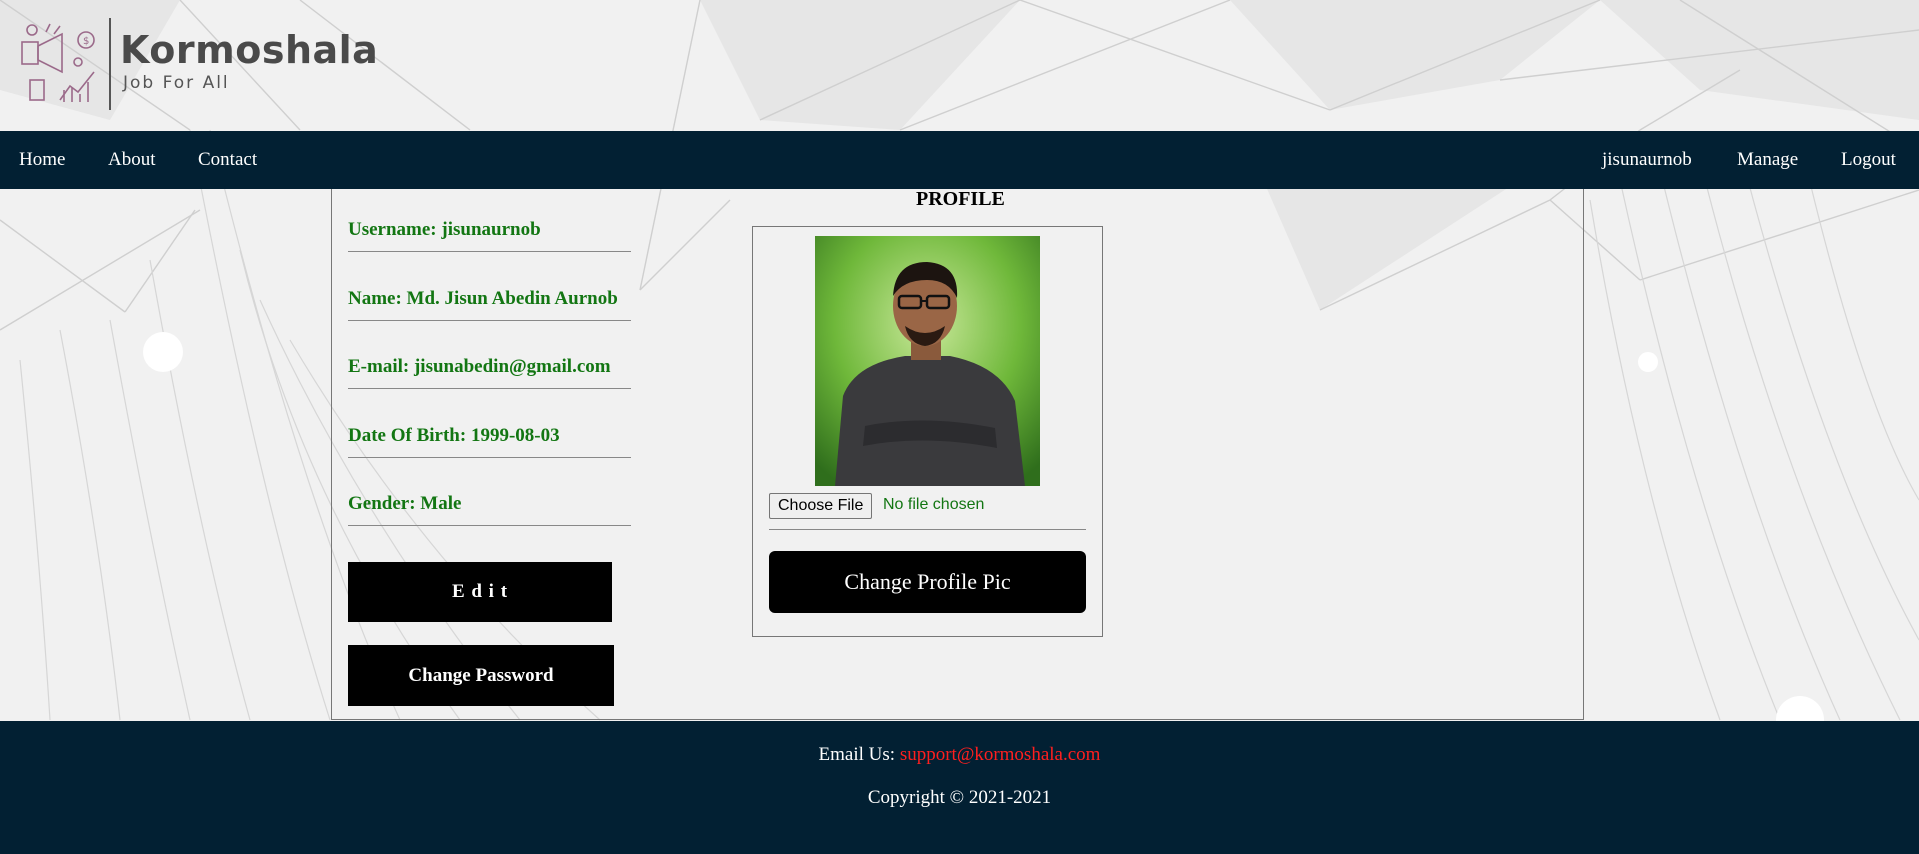  I want to click on nav-home-link: Home, so click(42, 160).